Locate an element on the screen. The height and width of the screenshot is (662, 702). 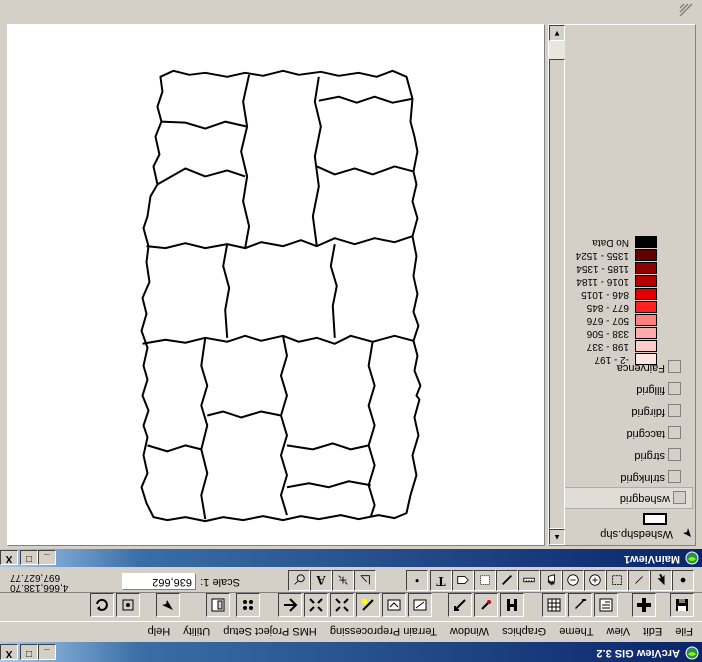
checkbox-strlnkgrid is located at coordinates (674, 476).